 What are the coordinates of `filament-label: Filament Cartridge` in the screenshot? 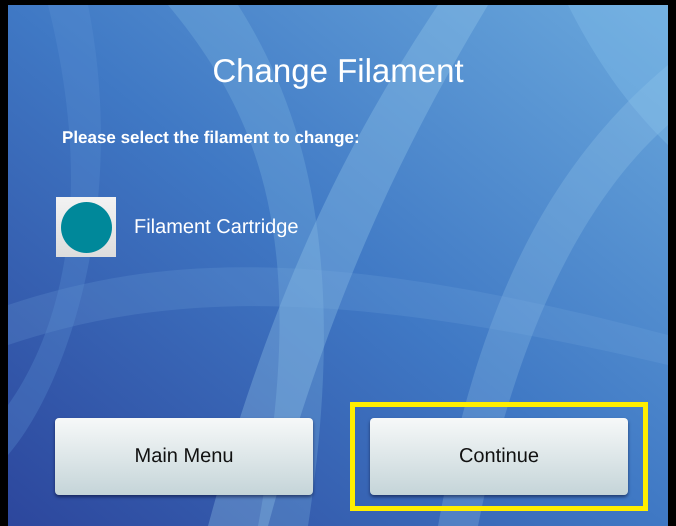 It's located at (216, 227).